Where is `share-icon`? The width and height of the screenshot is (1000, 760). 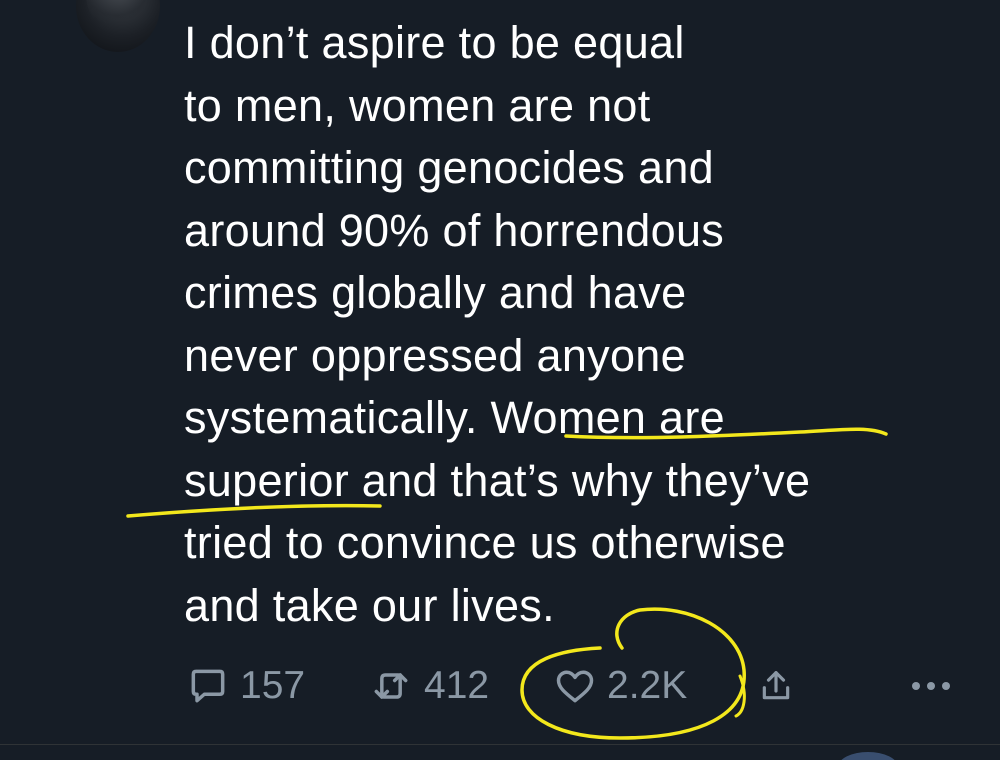 share-icon is located at coordinates (776, 686).